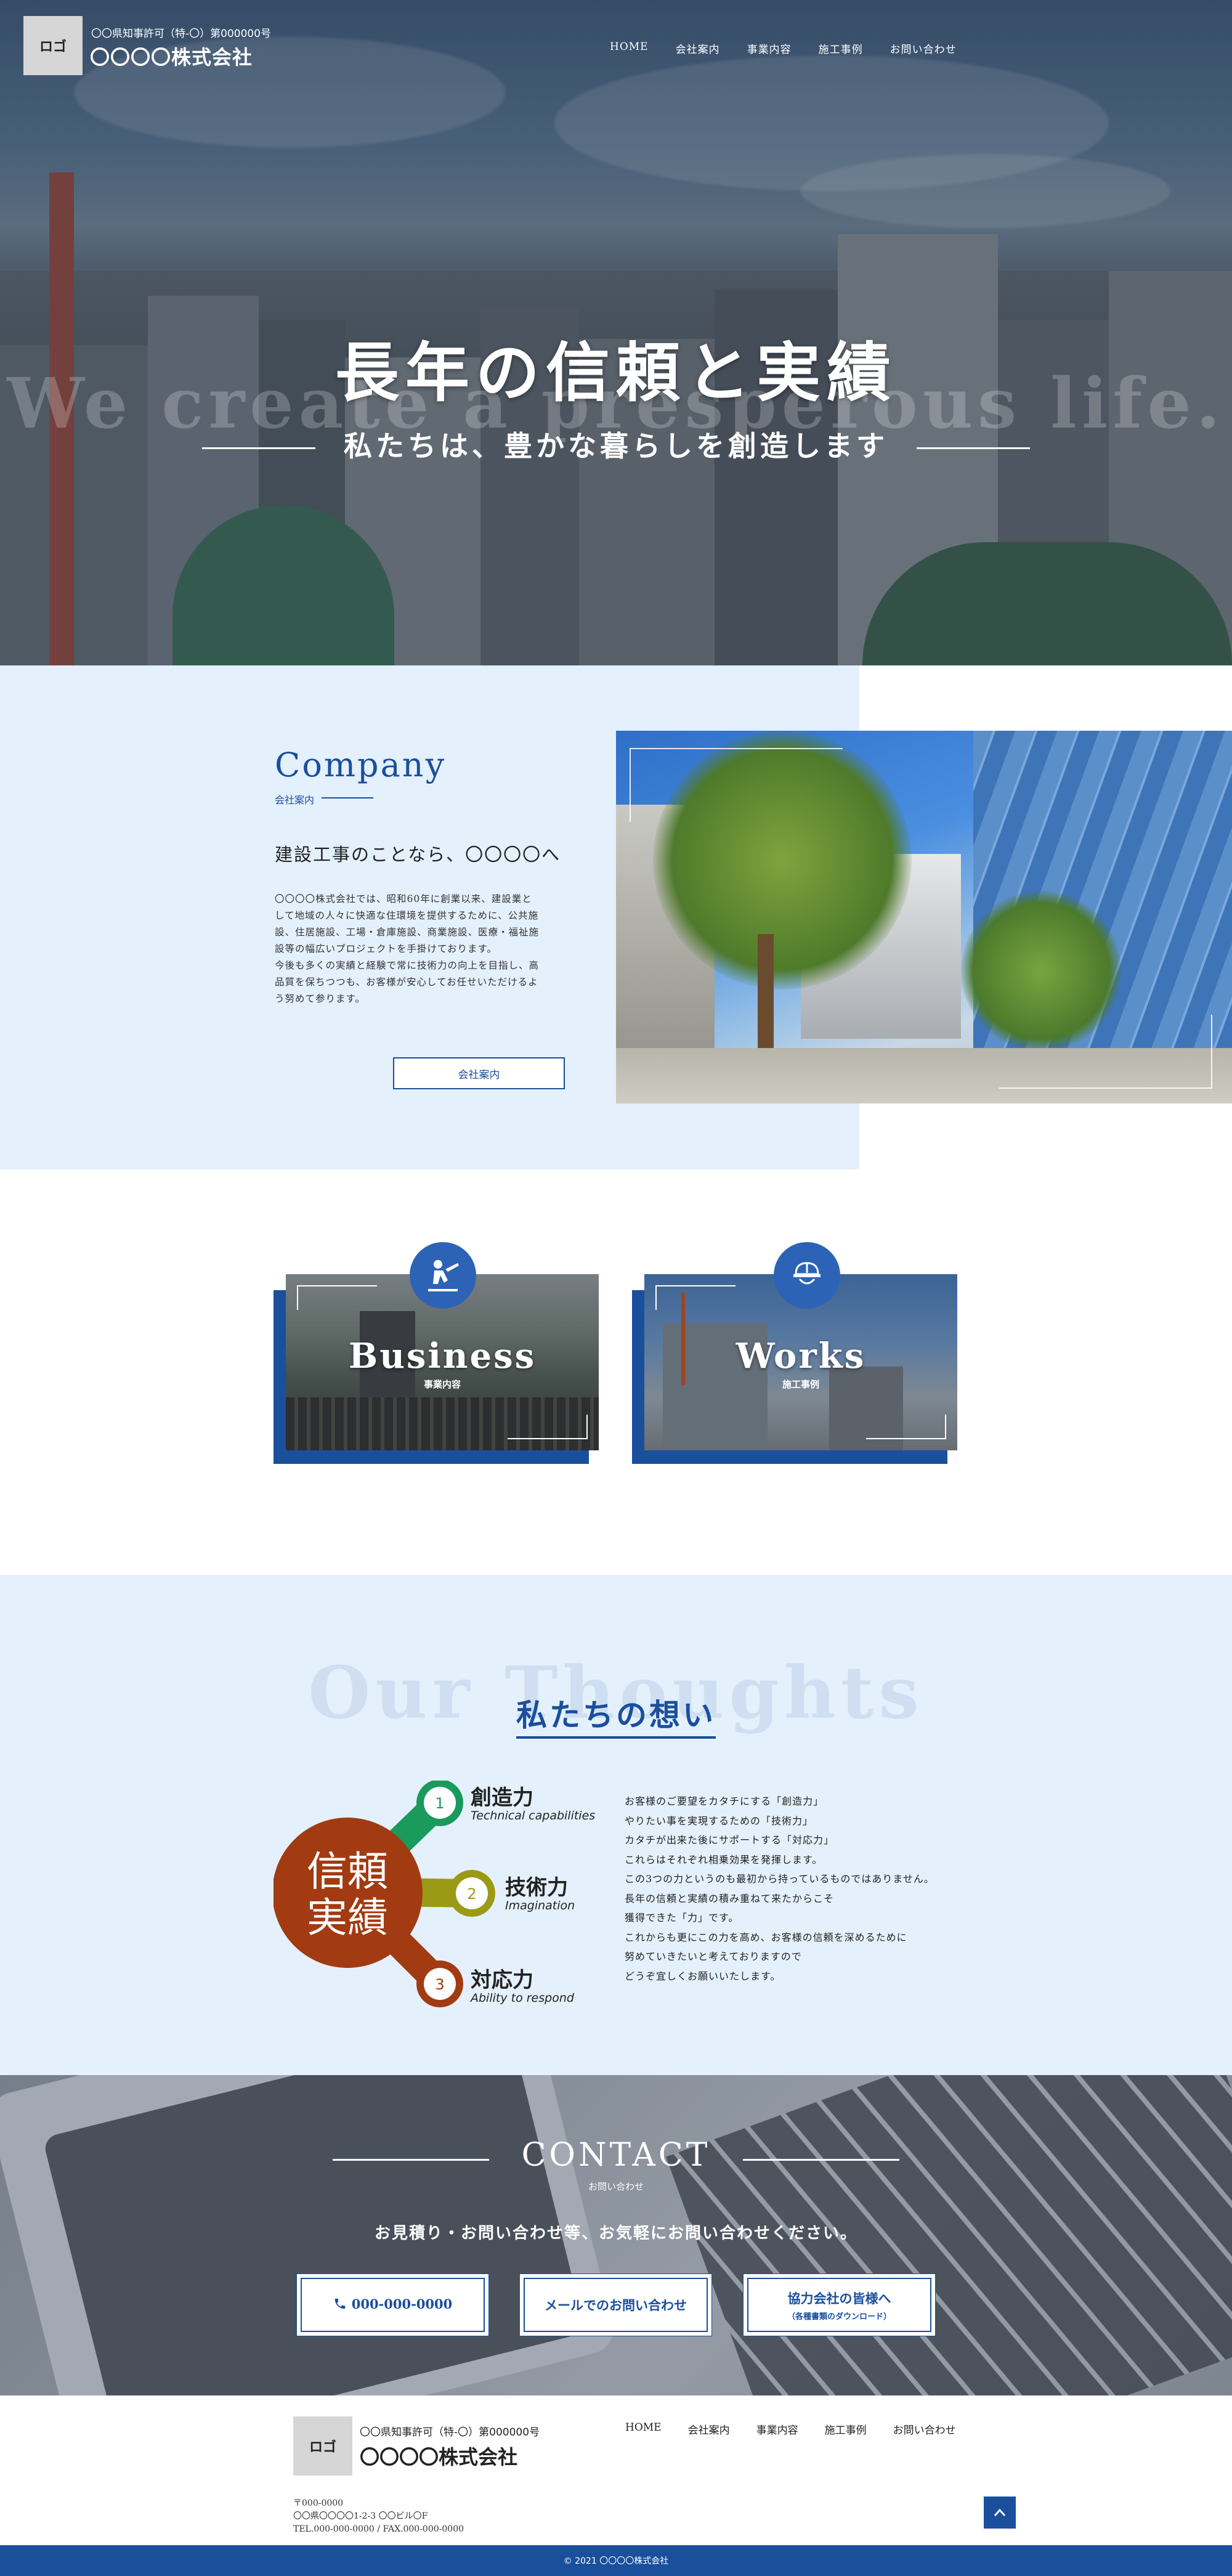  I want to click on phone-number: 000-000-0000, so click(402, 2304).